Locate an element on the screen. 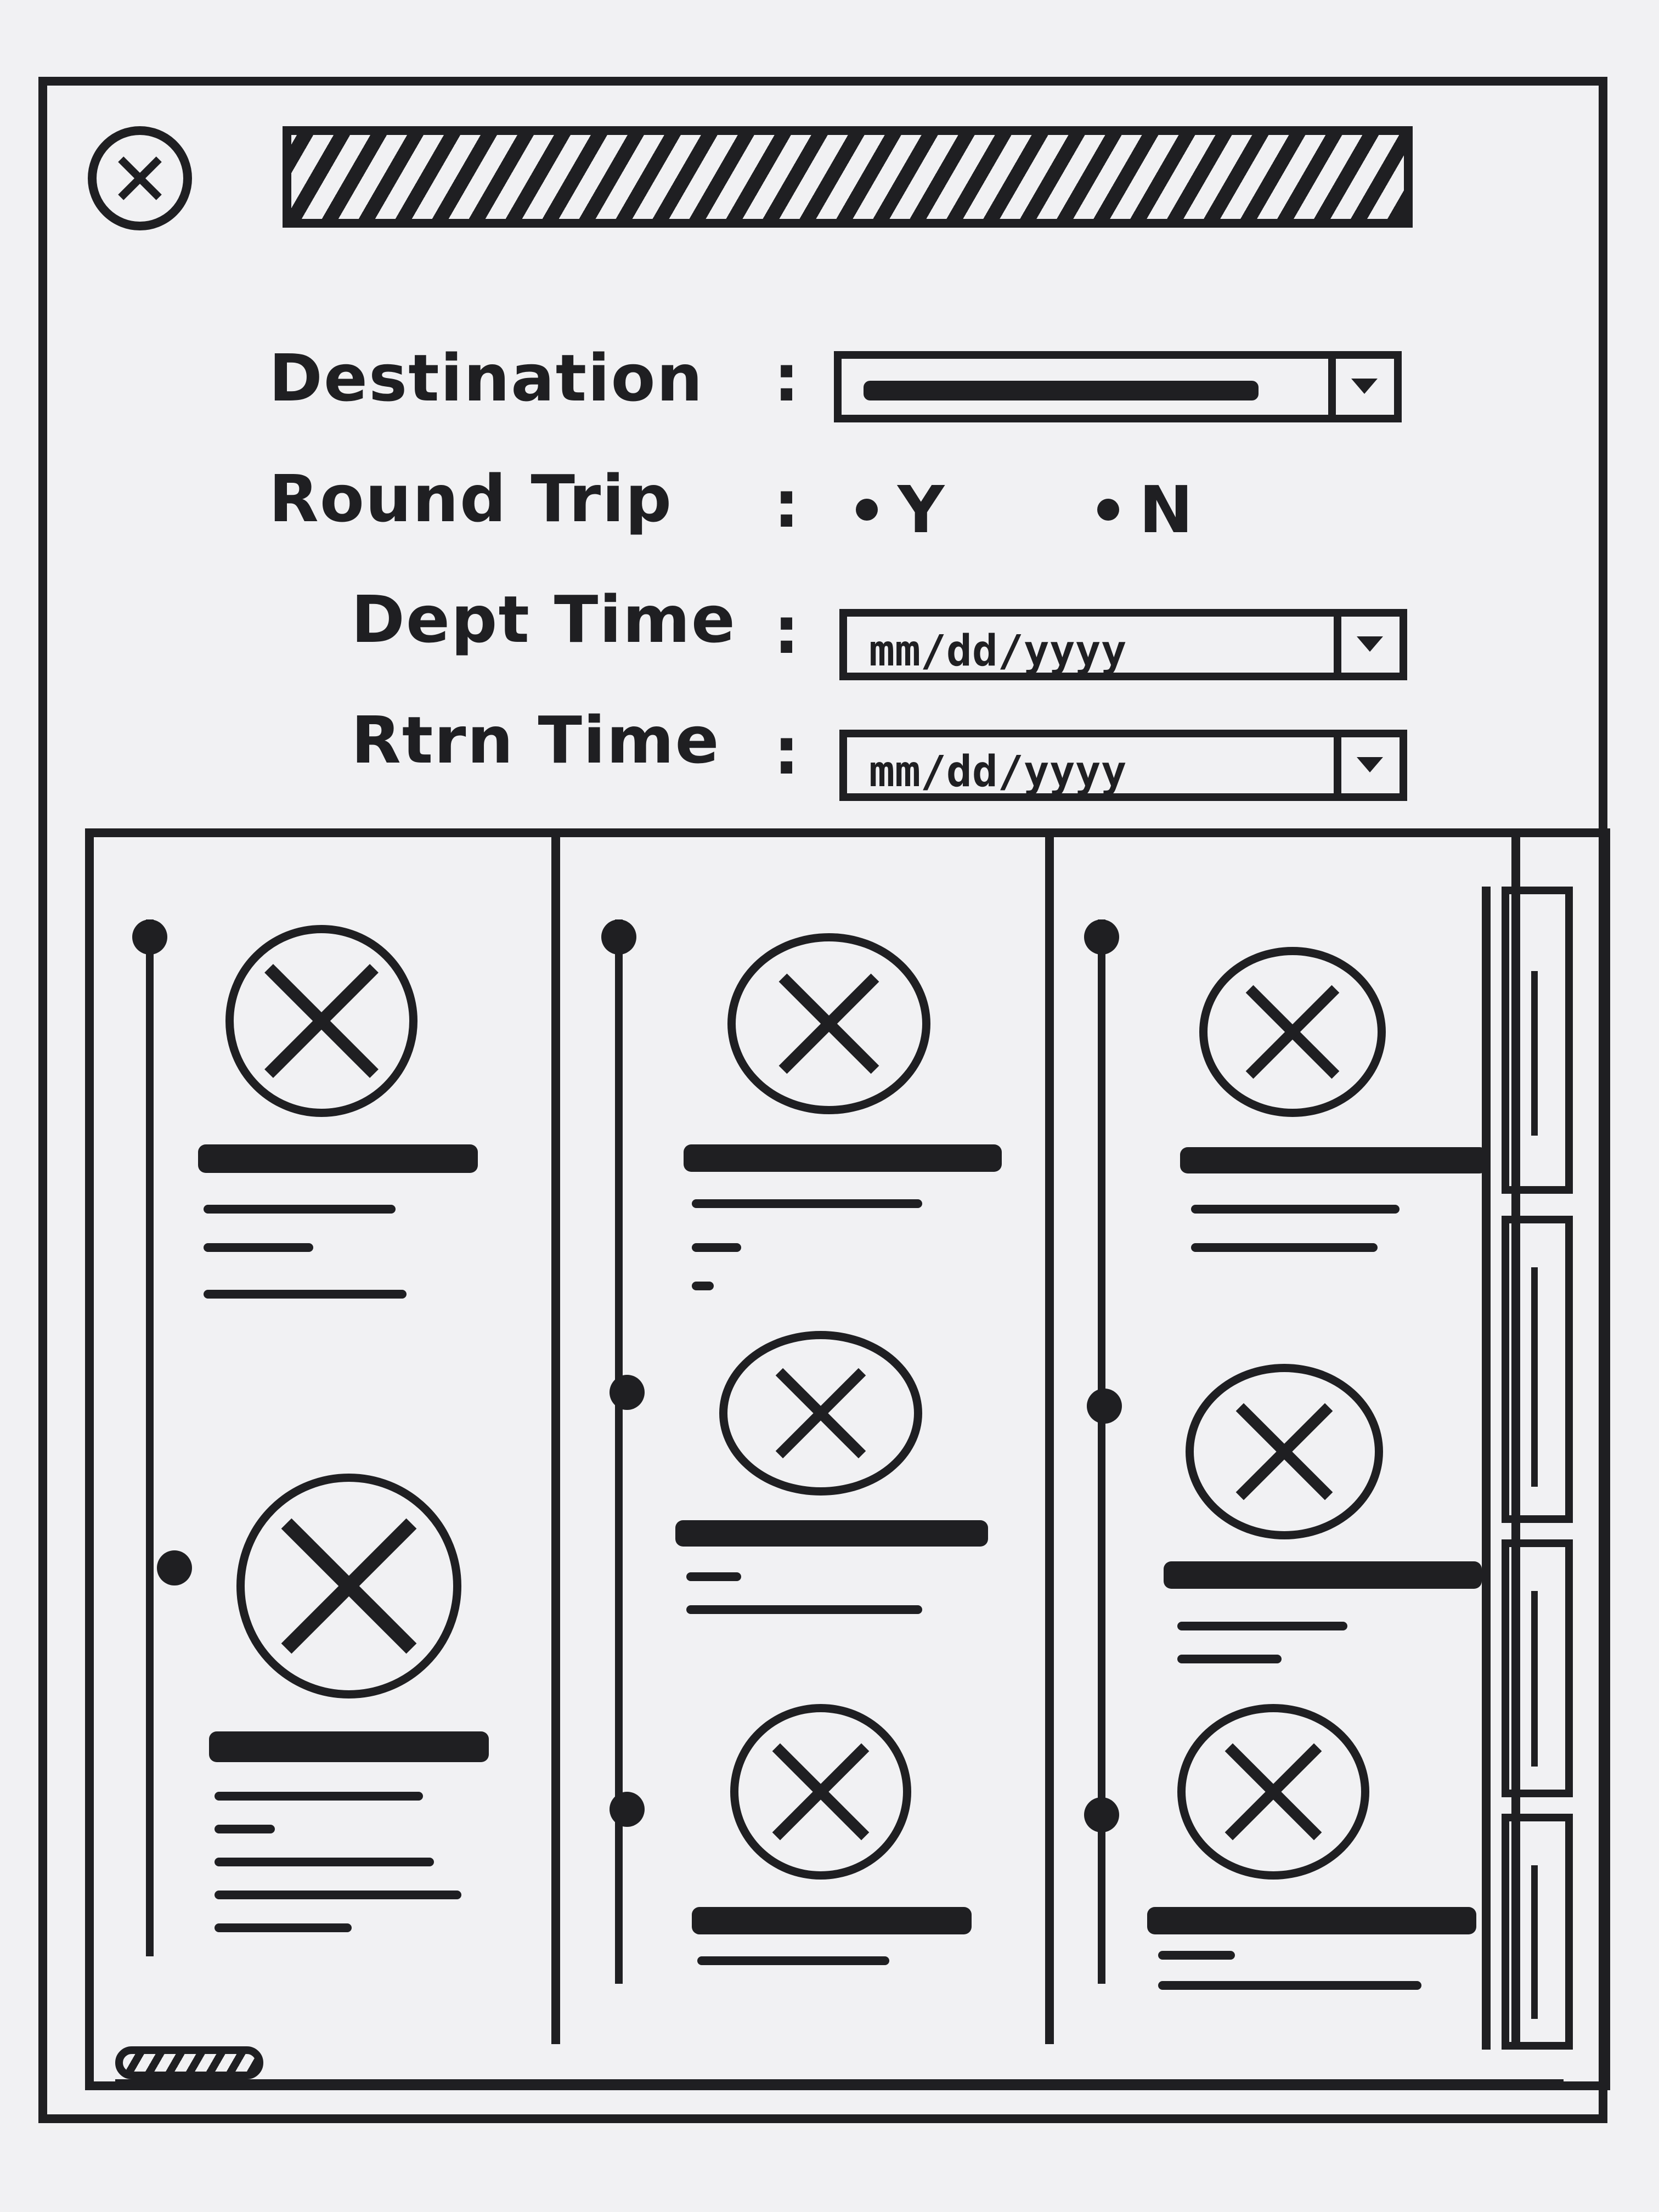 Image resolution: width=1659 pixels, height=2212 pixels. horizontal-scroll-track is located at coordinates (840, 2083).